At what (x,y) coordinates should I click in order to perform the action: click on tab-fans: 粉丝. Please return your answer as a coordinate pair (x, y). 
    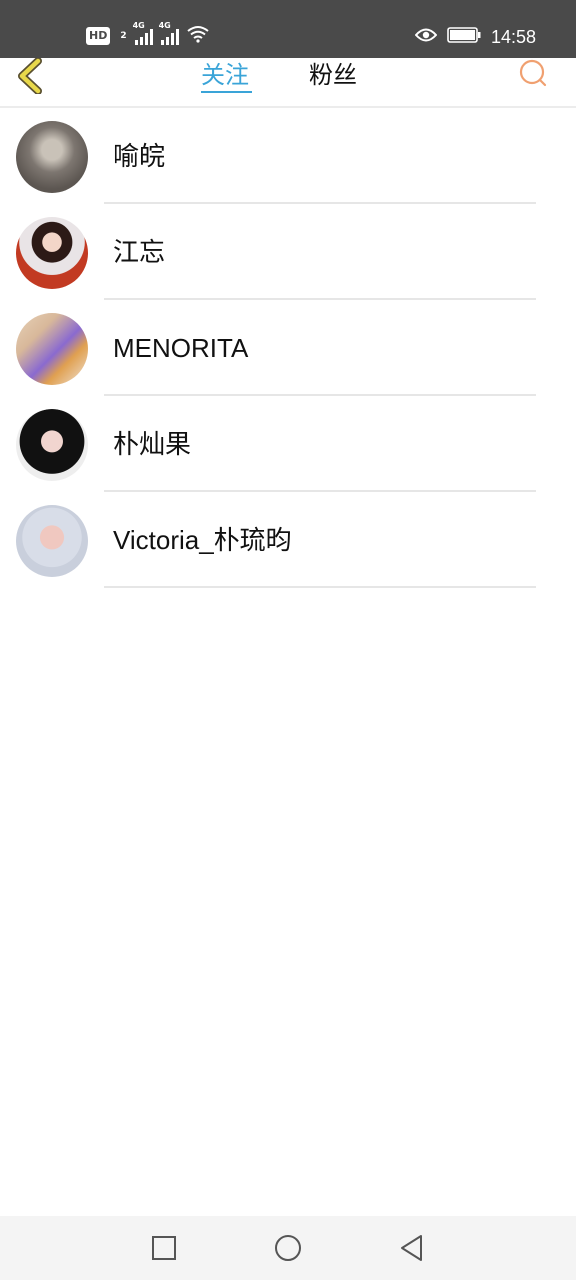
    Looking at the image, I should click on (333, 76).